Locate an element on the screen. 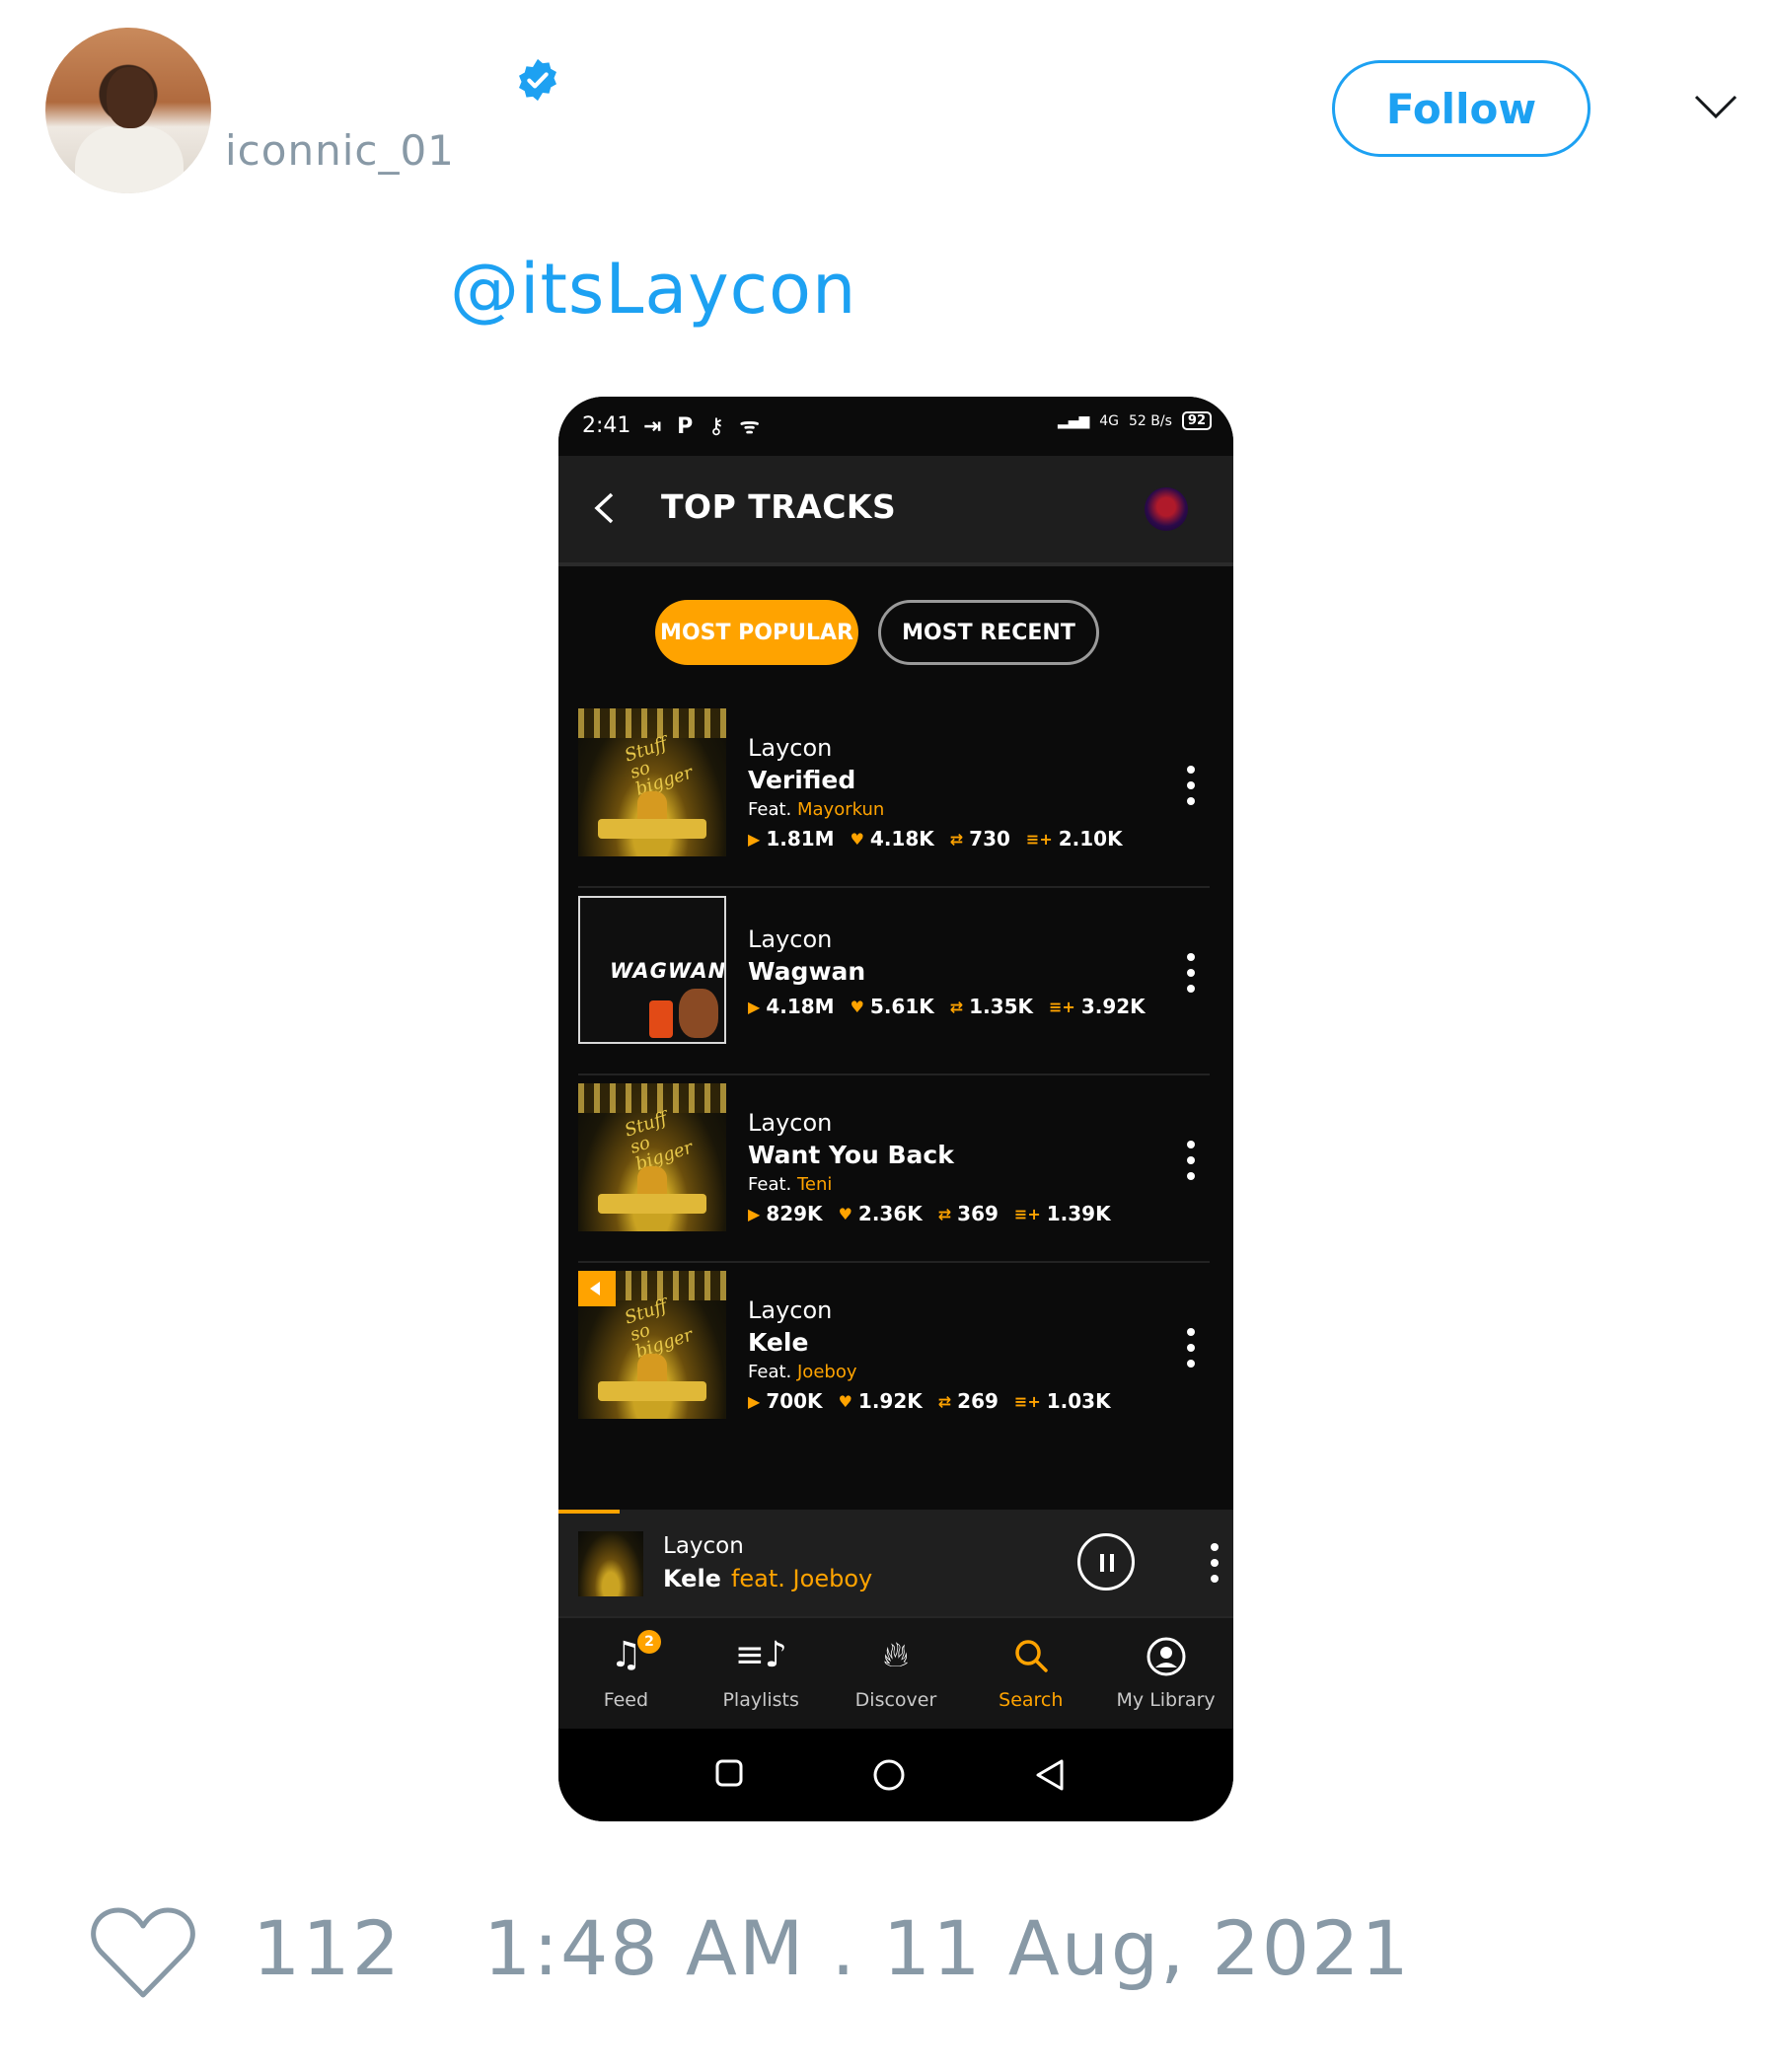 This screenshot has height=2072, width=1776. track-title: Kele is located at coordinates (778, 1343).